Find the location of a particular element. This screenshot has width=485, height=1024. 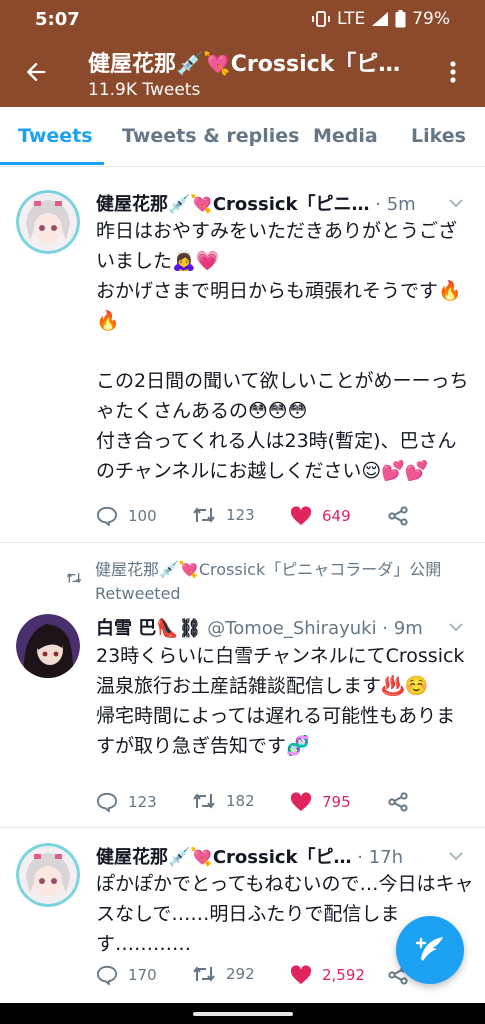

signal-icon is located at coordinates (380, 19).